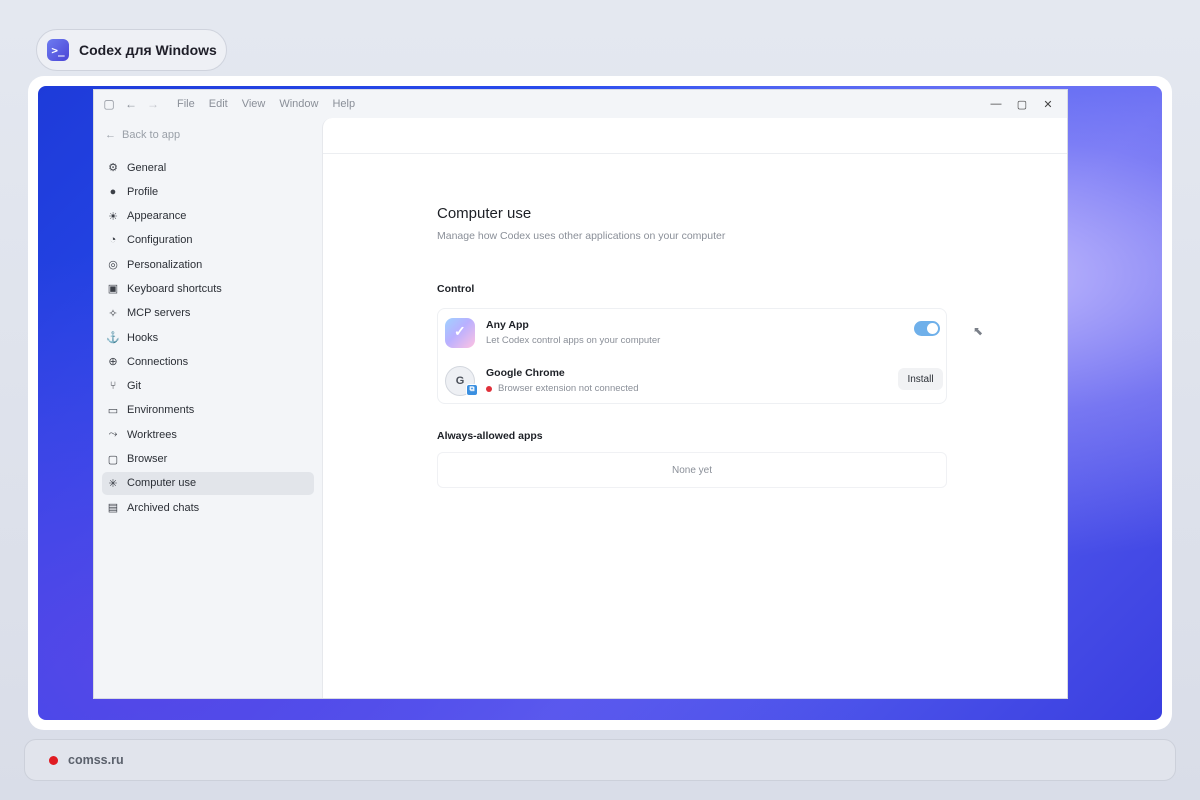  Describe the element at coordinates (460, 333) in the screenshot. I see `any-app-icon` at that location.